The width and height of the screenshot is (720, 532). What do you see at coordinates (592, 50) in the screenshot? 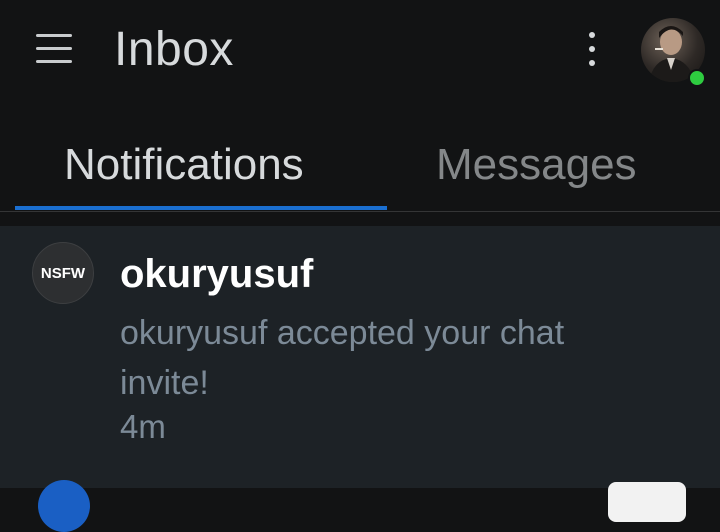
I see `vertical-dots-icon` at bounding box center [592, 50].